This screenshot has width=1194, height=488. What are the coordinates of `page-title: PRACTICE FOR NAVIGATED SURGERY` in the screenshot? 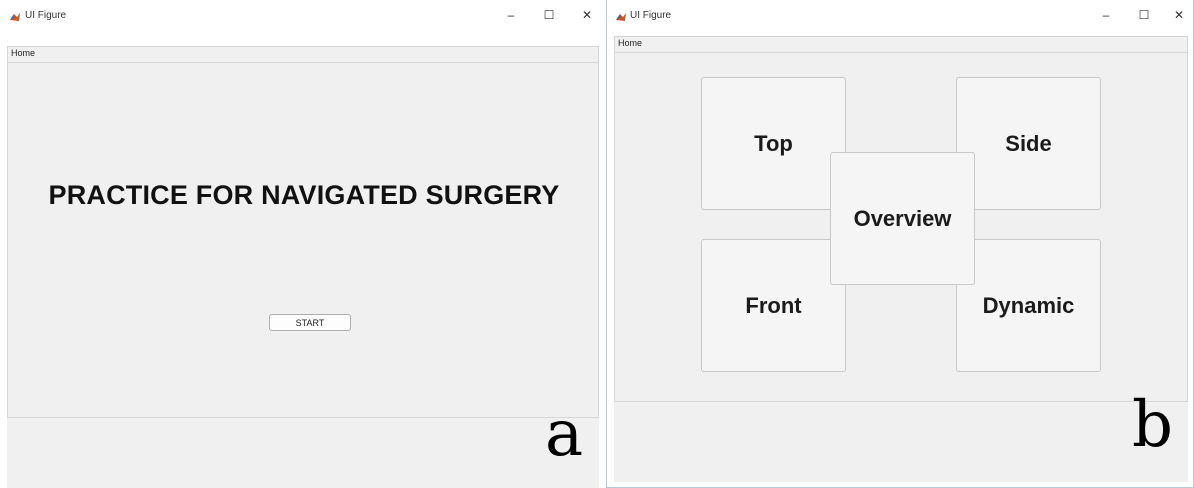 It's located at (304, 195).